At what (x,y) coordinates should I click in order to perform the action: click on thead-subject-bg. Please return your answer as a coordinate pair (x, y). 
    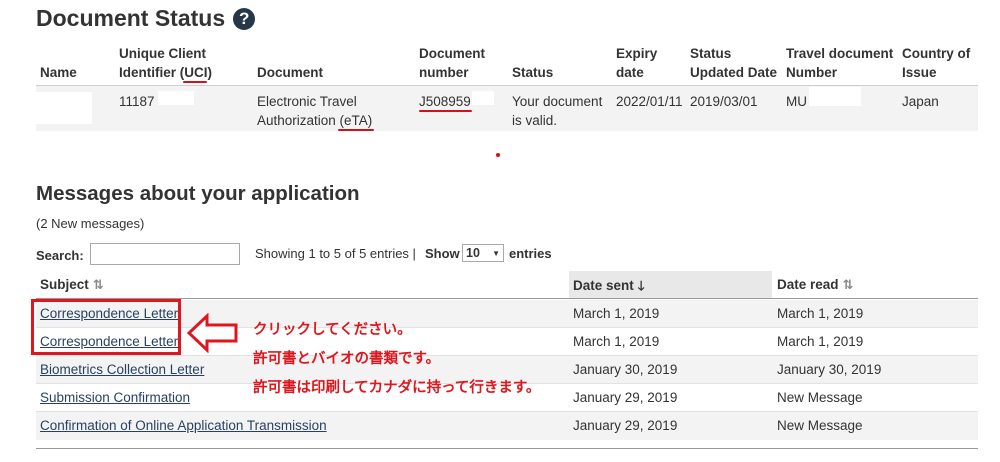
    Looking at the image, I should click on (302, 285).